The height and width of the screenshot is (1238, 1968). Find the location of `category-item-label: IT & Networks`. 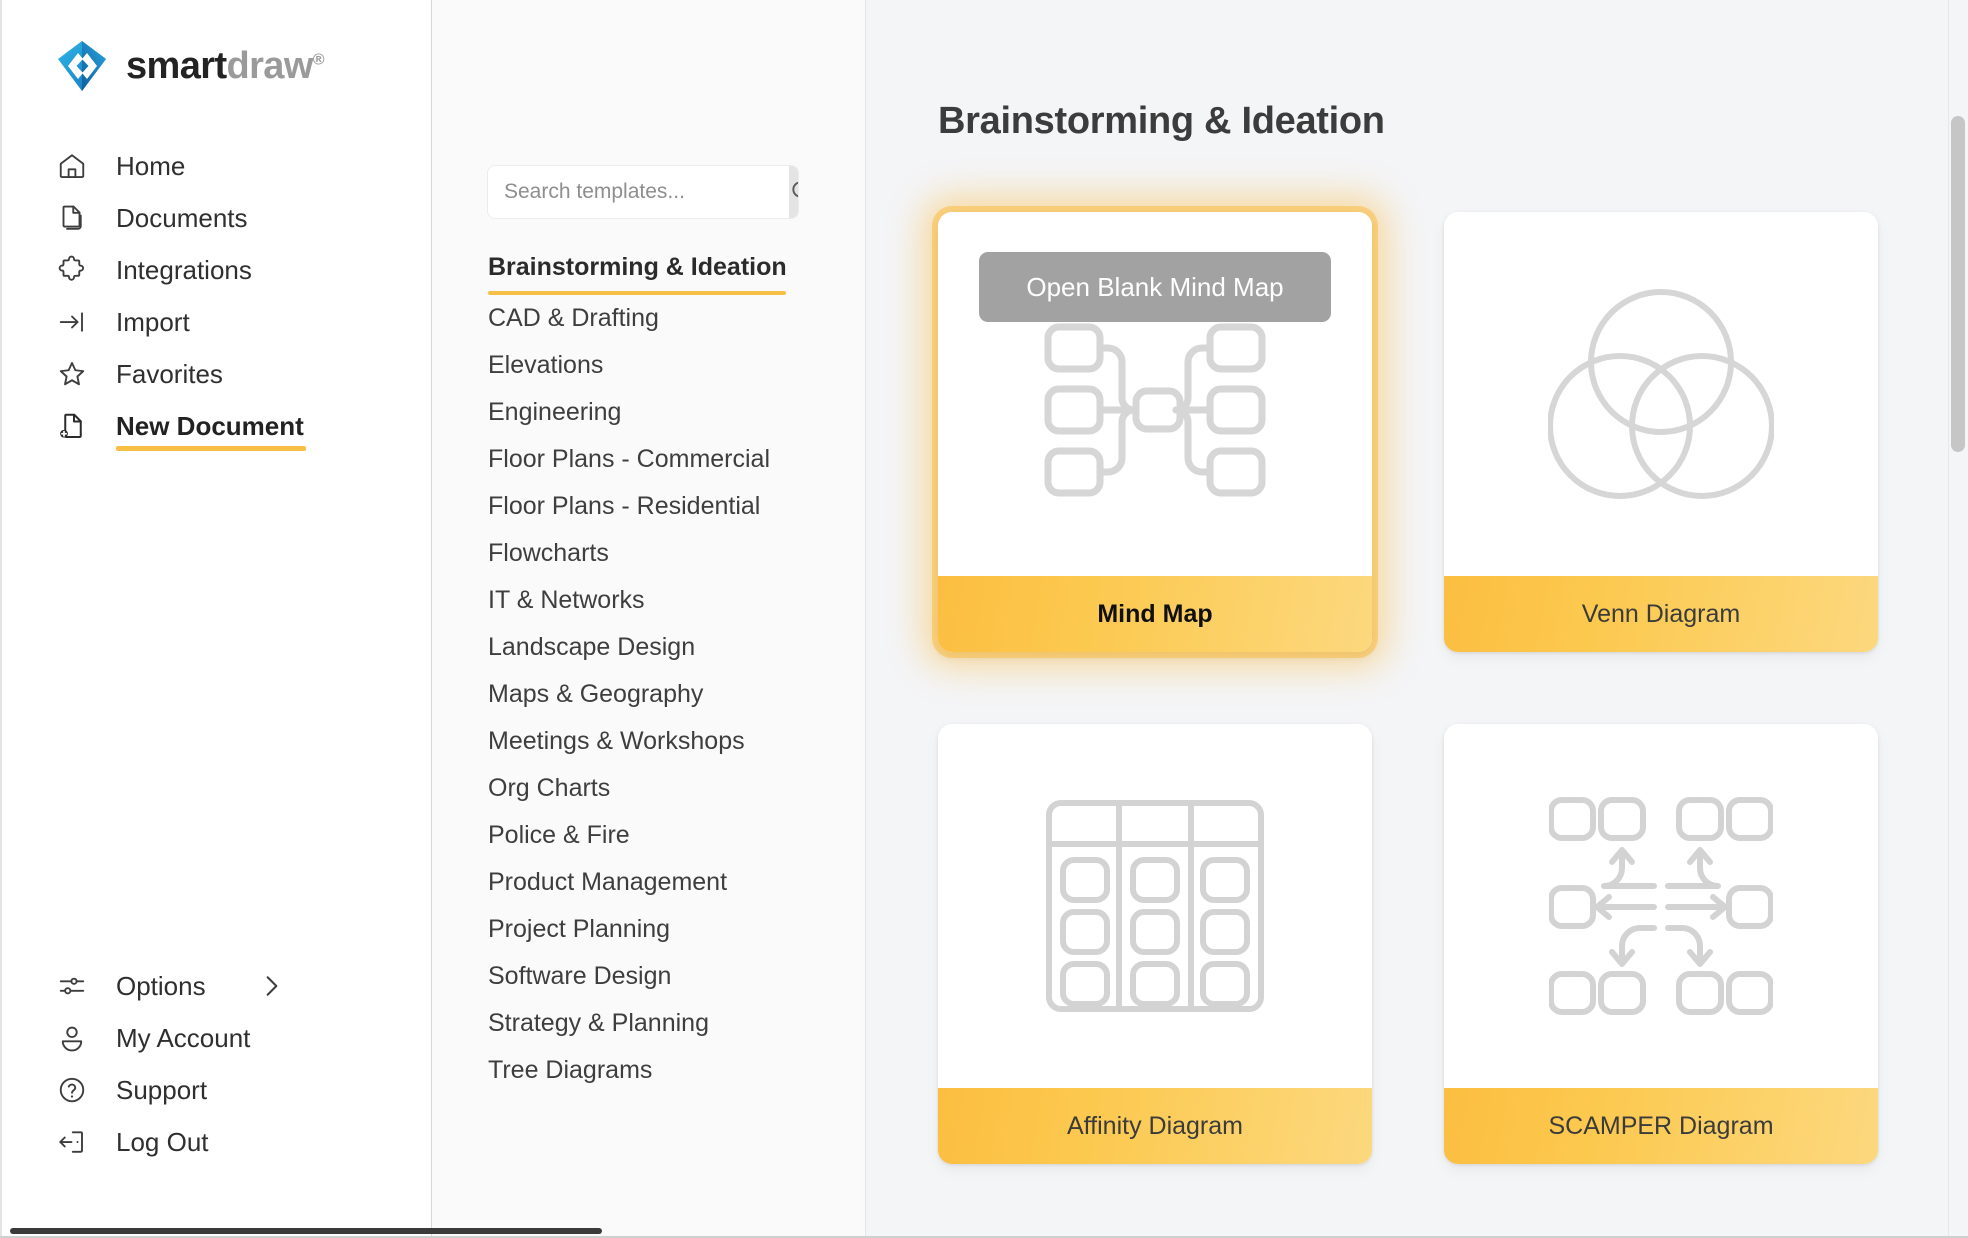

category-item-label: IT & Networks is located at coordinates (566, 600).